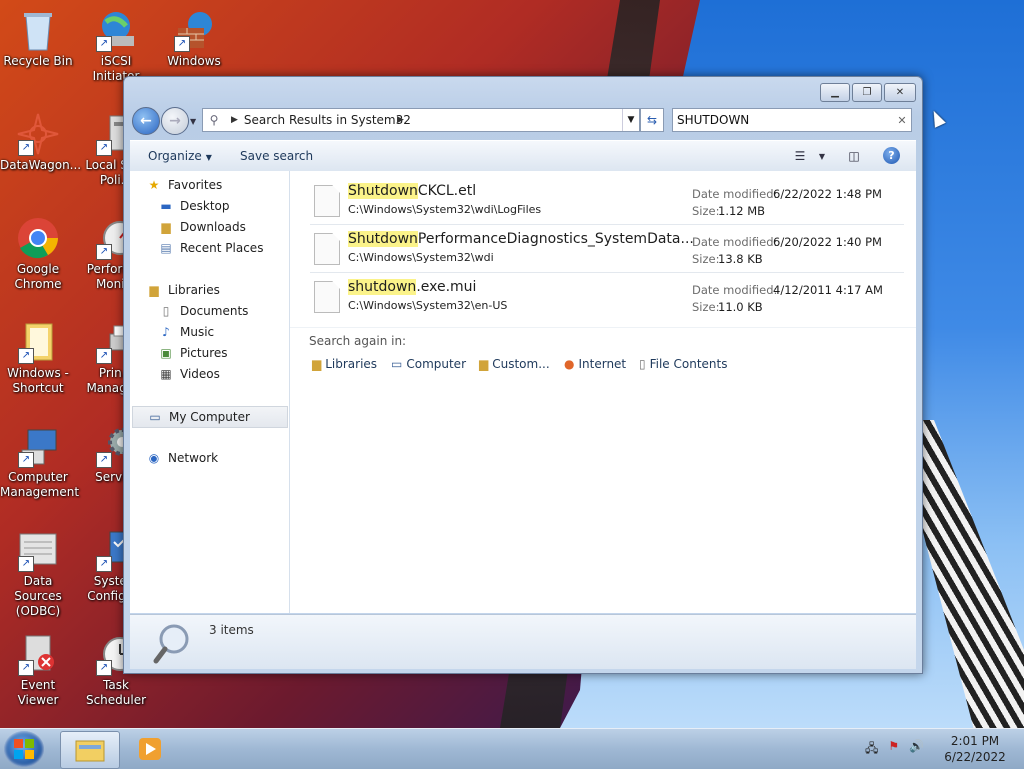  I want to click on pictures-icon: ▣, so click(166, 353).